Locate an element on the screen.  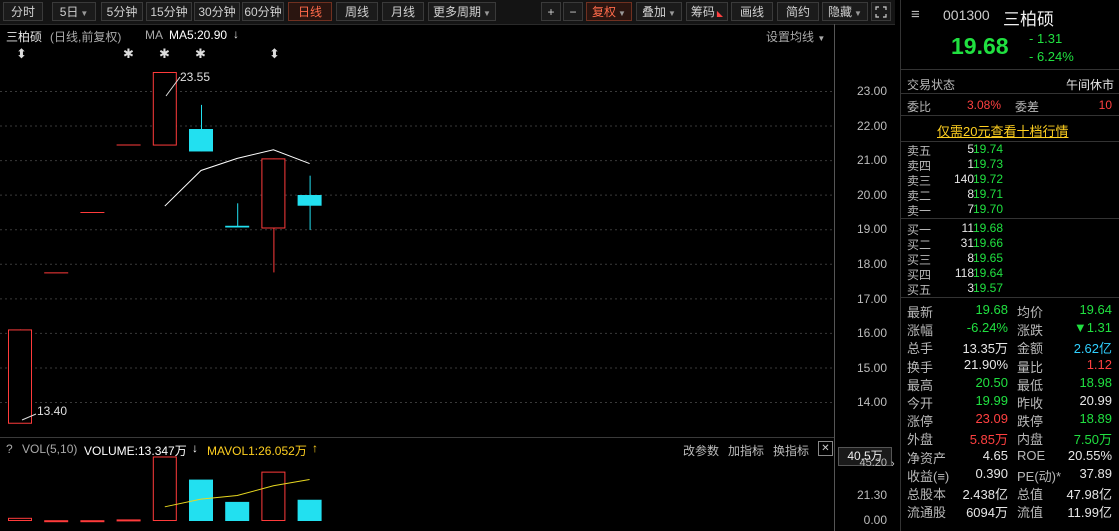
price-axis-label: 15.00 is located at coordinates (871, 368).